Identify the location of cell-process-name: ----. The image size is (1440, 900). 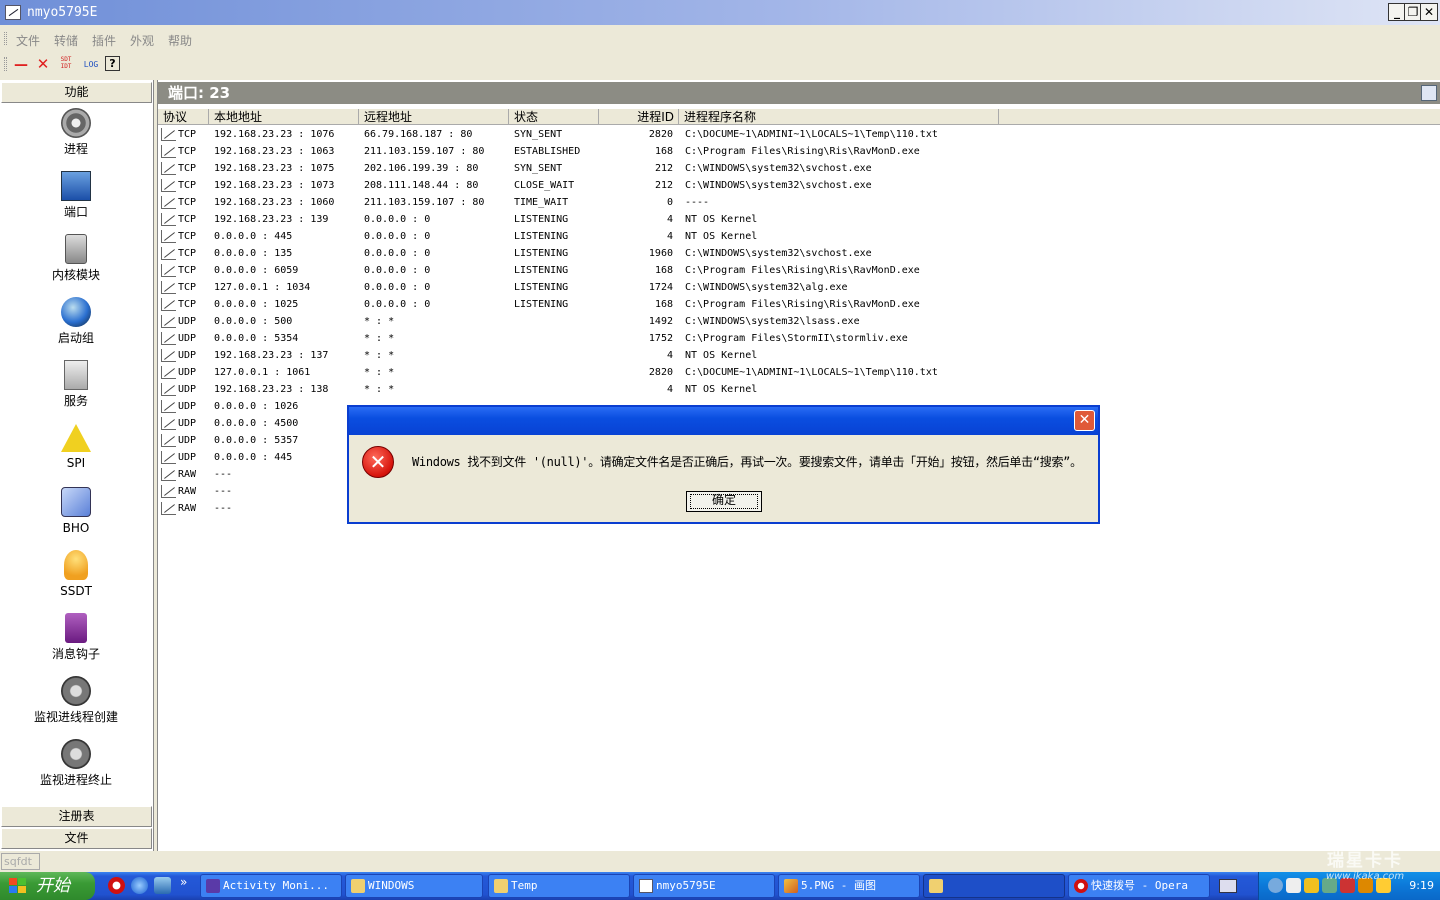
(697, 202).